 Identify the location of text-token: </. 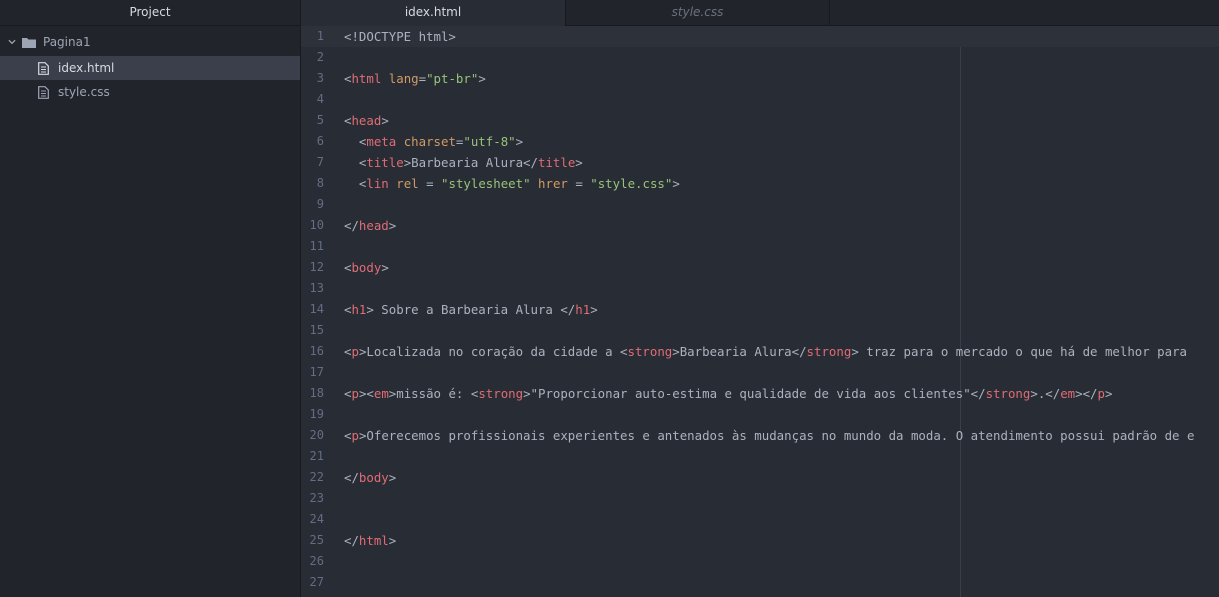
(351, 477).